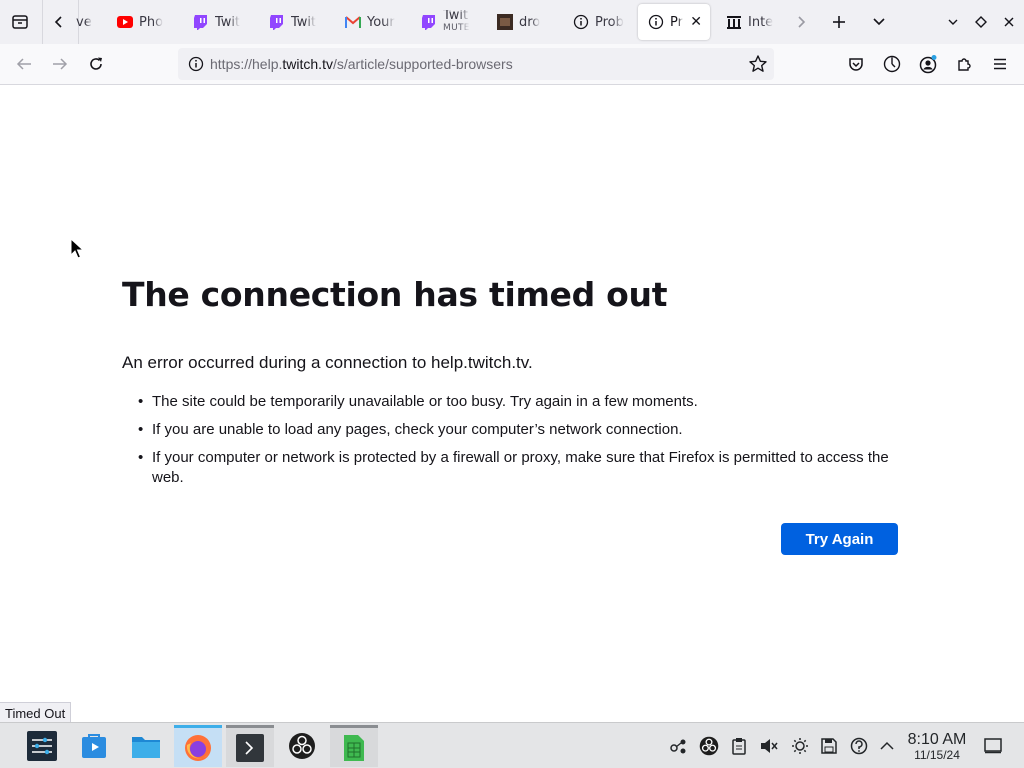 The height and width of the screenshot is (768, 1024). I want to click on forward-button, so click(60, 64).